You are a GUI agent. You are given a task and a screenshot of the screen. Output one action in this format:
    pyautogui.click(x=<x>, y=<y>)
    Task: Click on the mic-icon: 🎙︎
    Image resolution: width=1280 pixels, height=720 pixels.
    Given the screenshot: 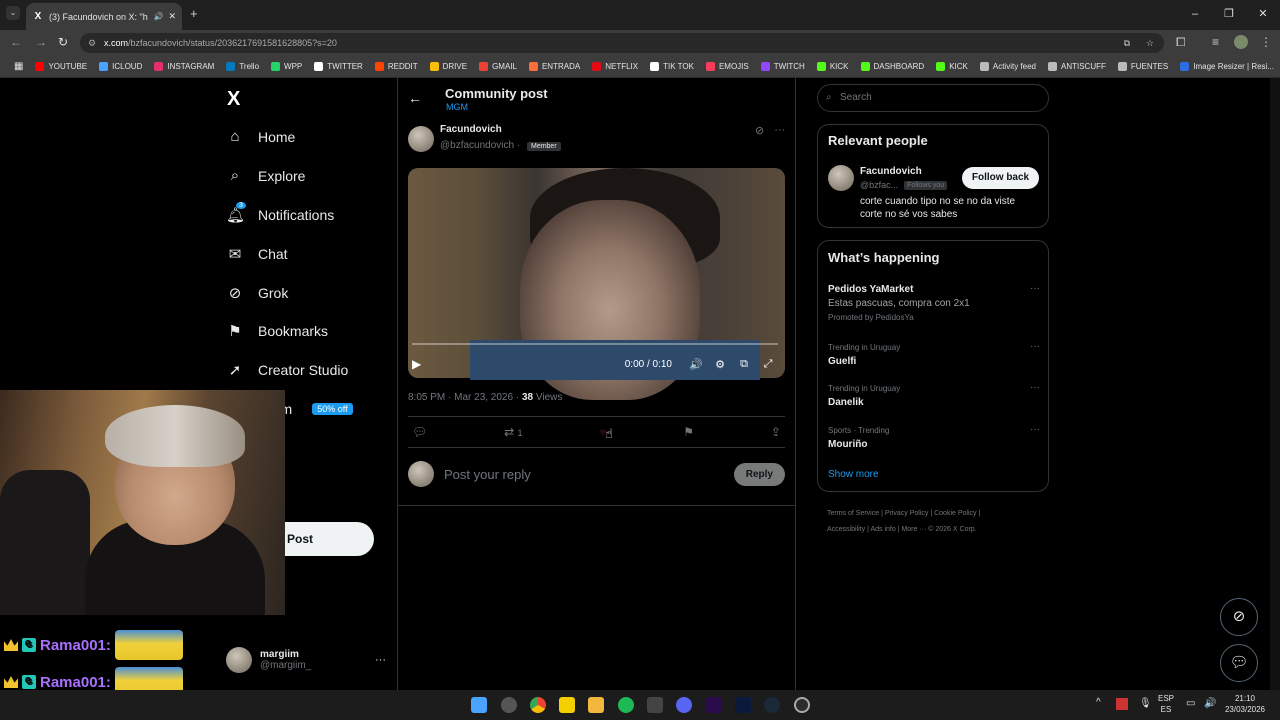 What is the action you would take?
    pyautogui.click(x=1145, y=703)
    